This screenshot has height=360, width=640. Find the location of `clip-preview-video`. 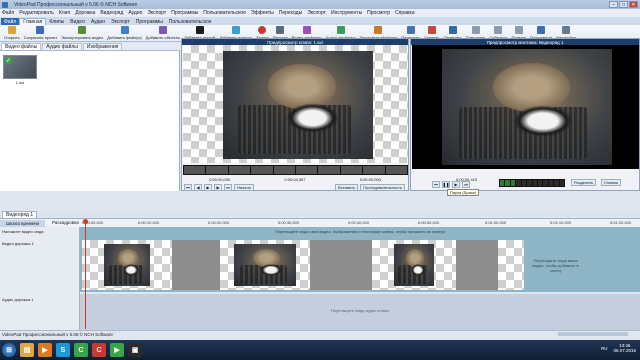

clip-preview-video is located at coordinates (295, 104).